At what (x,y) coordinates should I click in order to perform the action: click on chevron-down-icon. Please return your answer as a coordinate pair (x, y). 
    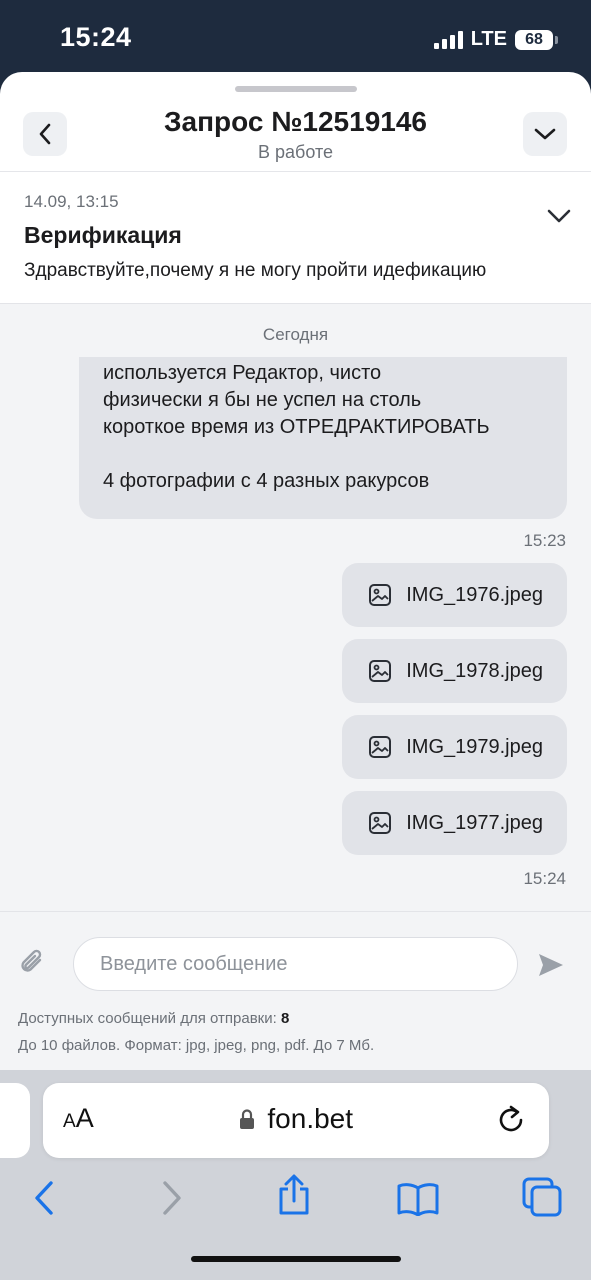
    Looking at the image, I should click on (545, 134).